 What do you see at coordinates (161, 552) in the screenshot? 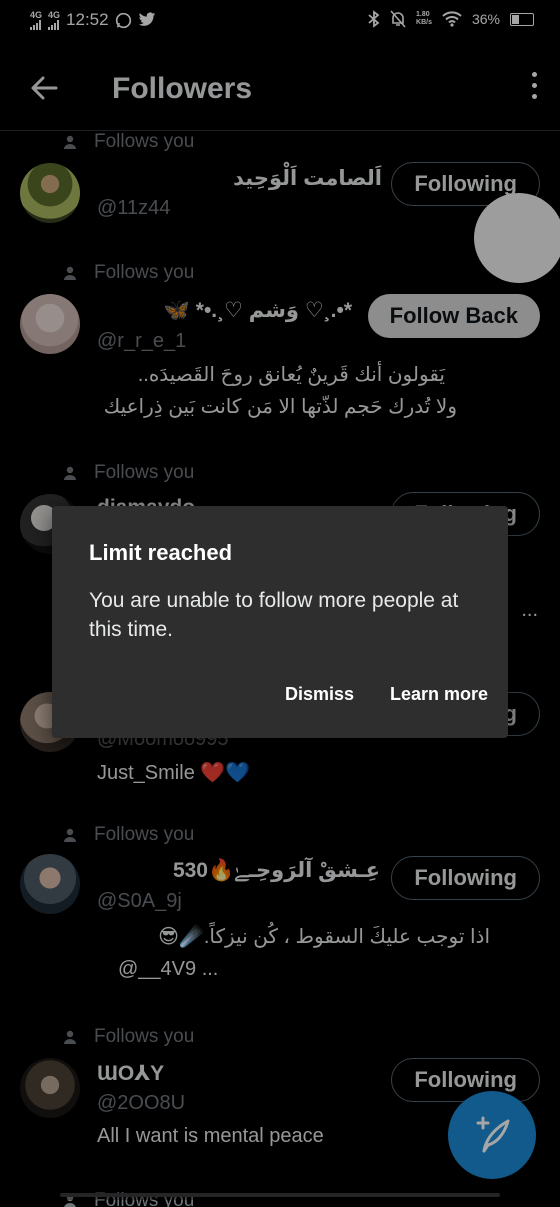
I see `dialog-title: Limit reached` at bounding box center [161, 552].